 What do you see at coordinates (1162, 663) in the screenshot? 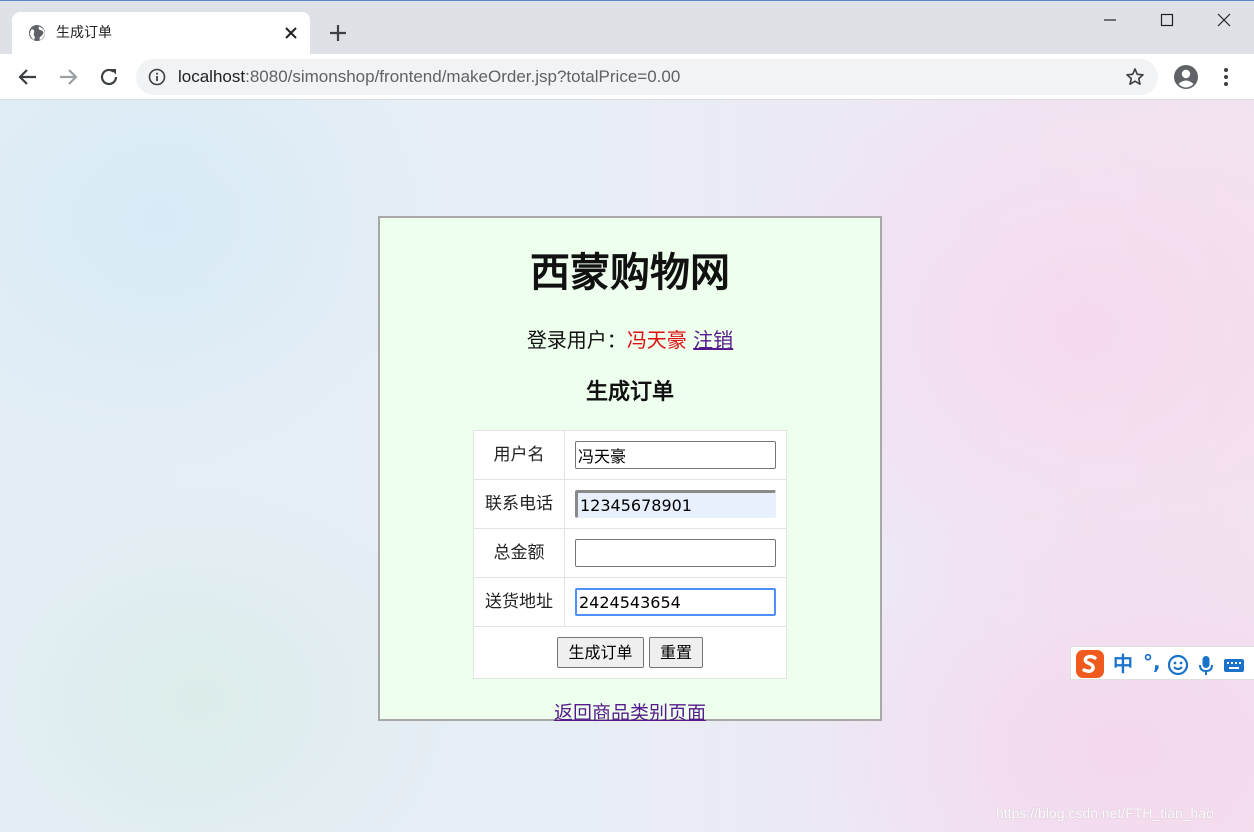
I see `ime-toolbar: 中 °,` at bounding box center [1162, 663].